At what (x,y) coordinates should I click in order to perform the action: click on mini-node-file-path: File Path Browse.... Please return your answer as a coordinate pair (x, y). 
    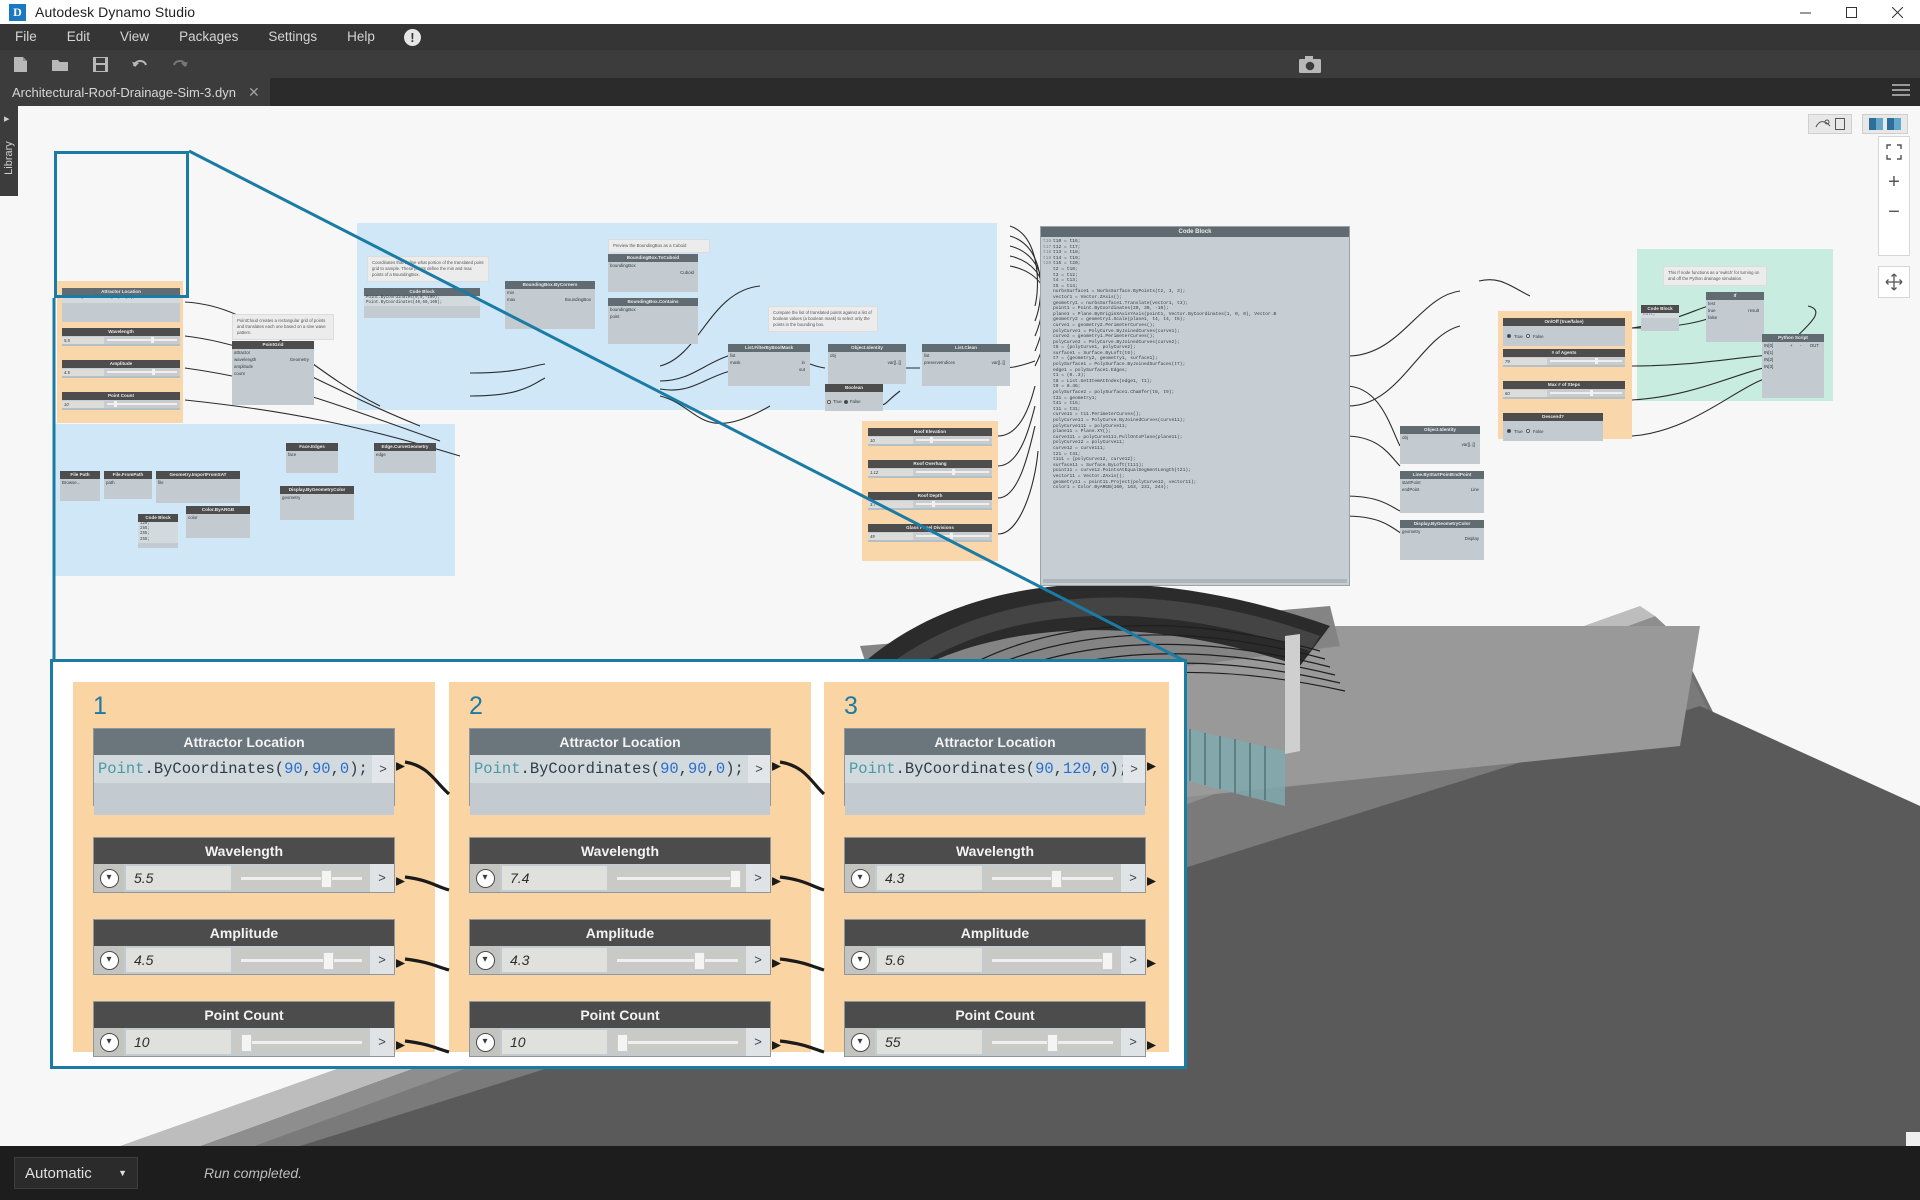
    Looking at the image, I should click on (80, 486).